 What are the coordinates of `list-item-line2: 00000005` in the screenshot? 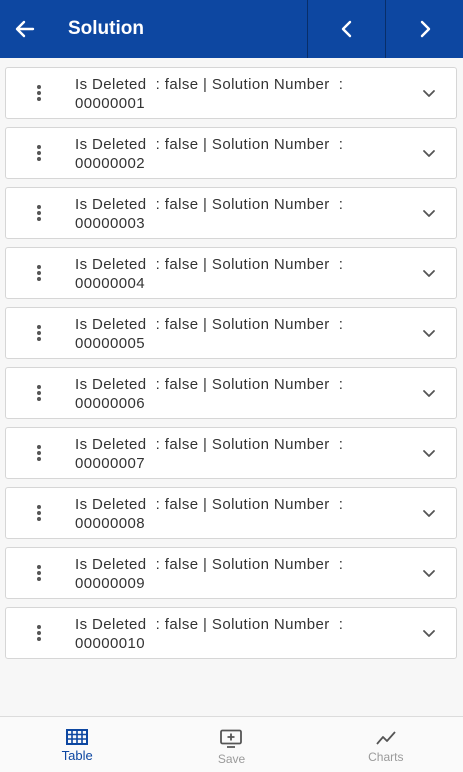 It's located at (110, 343).